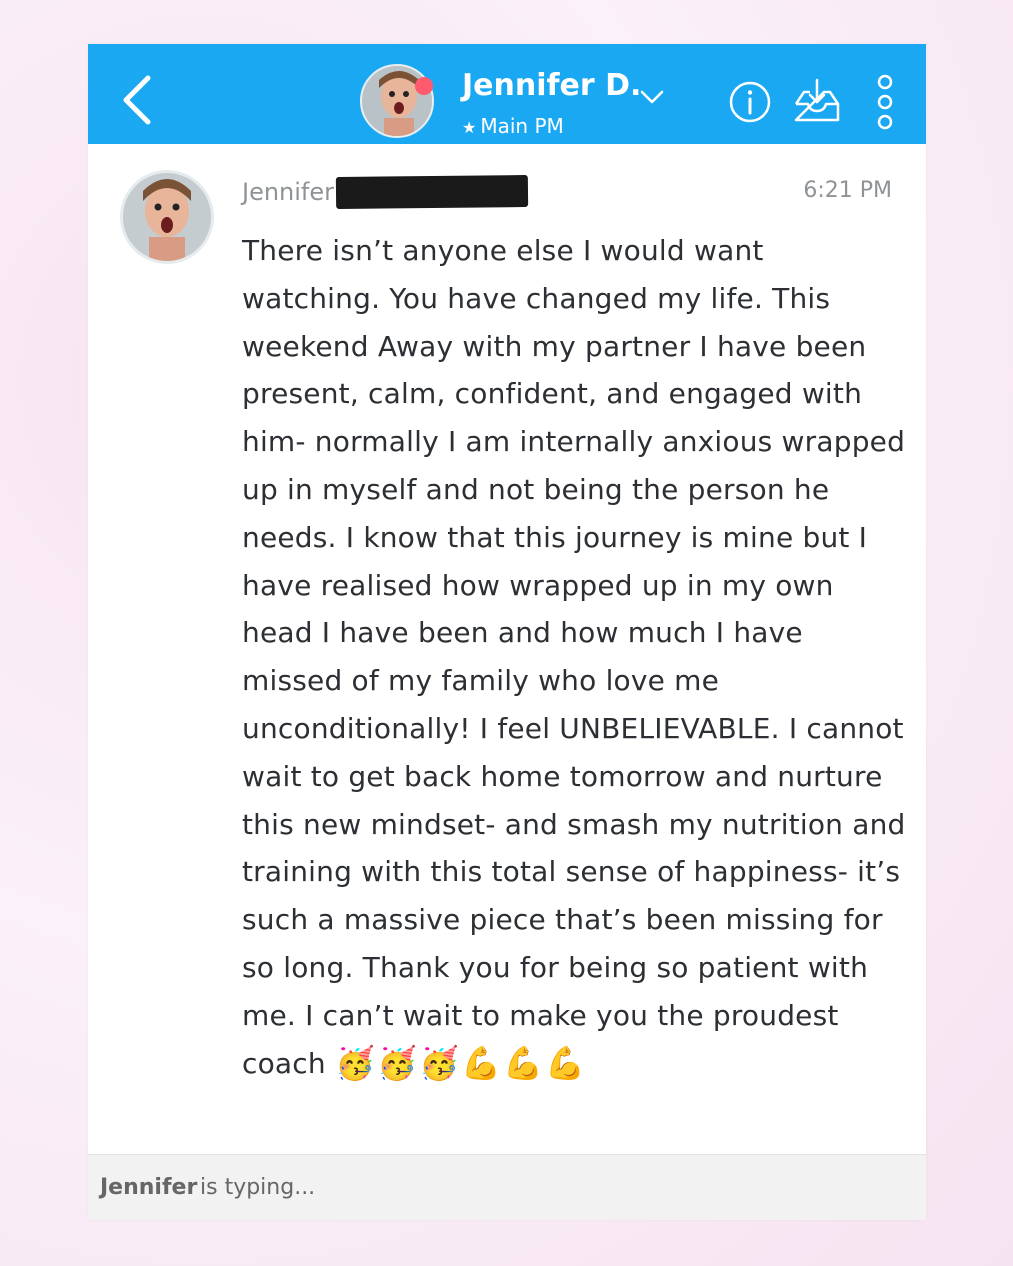 The width and height of the screenshot is (1013, 1266). What do you see at coordinates (397, 101) in the screenshot?
I see `contact-avatar` at bounding box center [397, 101].